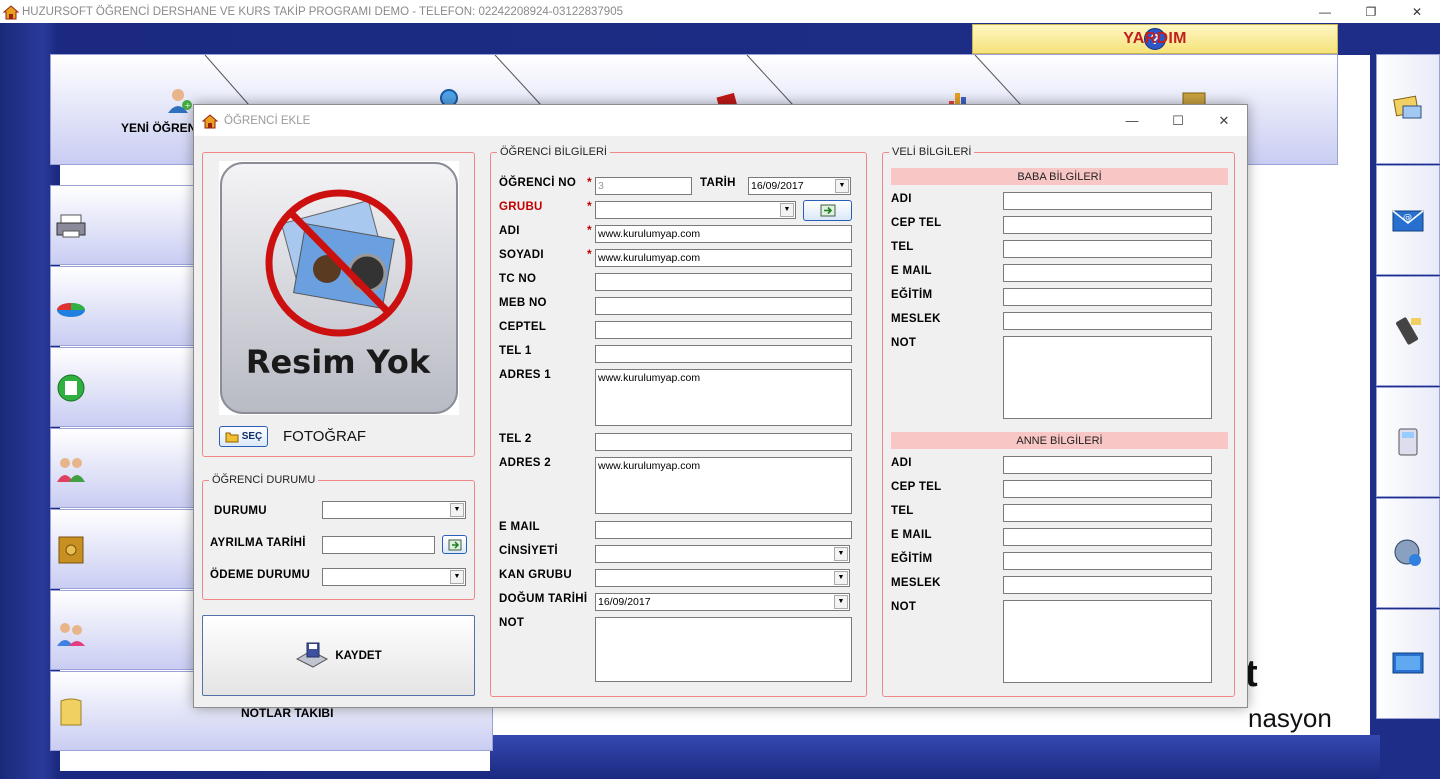 This screenshot has width=1440, height=779. What do you see at coordinates (312, 655) in the screenshot?
I see `save-disk-icon` at bounding box center [312, 655].